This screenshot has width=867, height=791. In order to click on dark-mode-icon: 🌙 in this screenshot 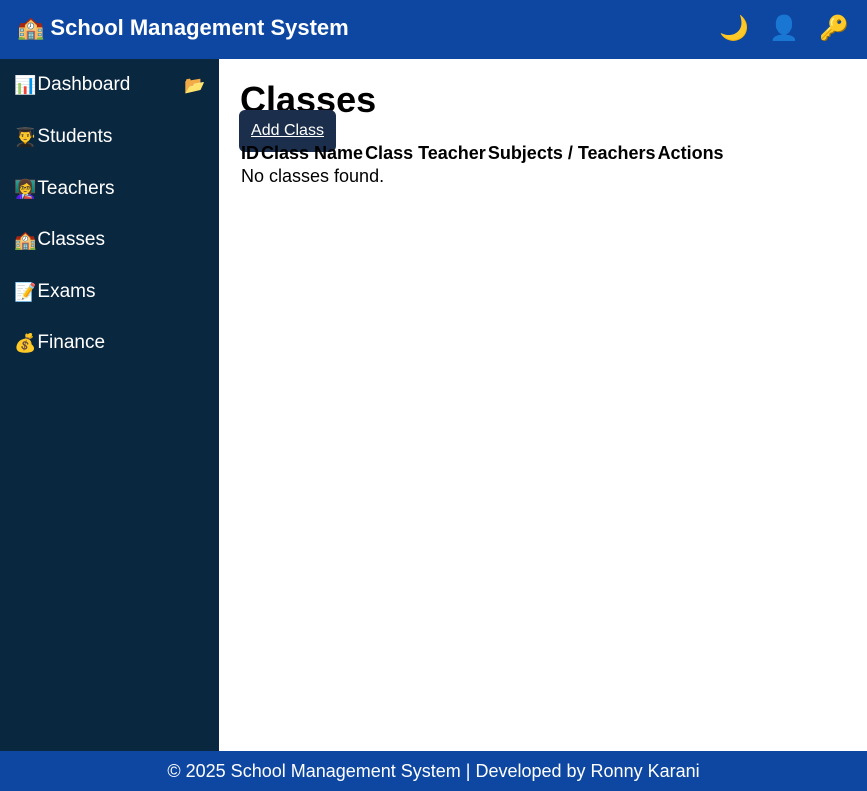, I will do `click(734, 29)`.